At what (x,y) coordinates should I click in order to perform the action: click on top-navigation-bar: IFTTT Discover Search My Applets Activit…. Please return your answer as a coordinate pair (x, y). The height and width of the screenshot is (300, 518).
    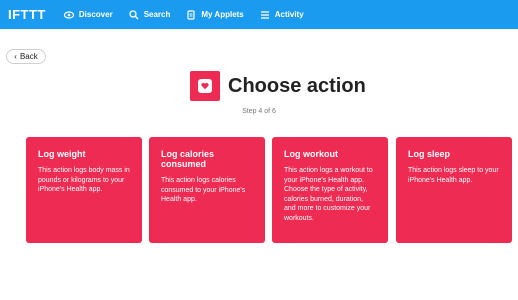
    Looking at the image, I should click on (259, 14).